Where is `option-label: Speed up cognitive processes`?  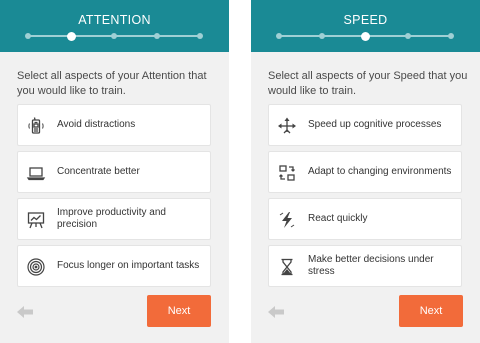
option-label: Speed up cognitive processes is located at coordinates (375, 124).